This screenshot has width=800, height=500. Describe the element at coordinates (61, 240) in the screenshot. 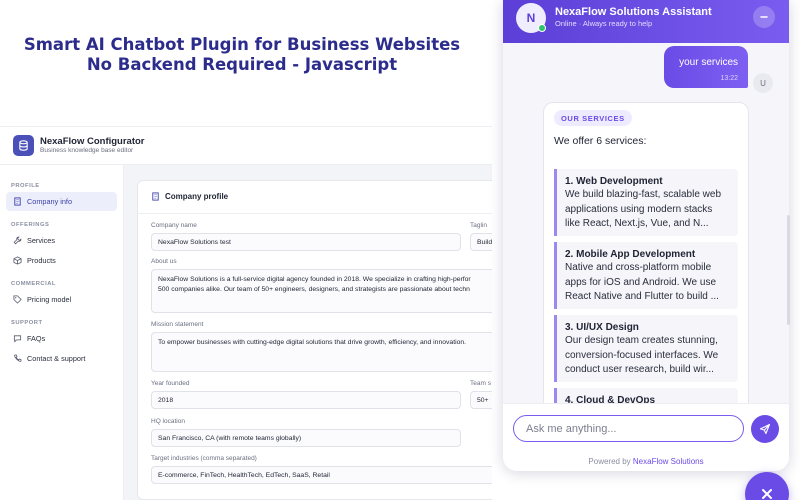

I see `sidebar-item-services: Services` at that location.